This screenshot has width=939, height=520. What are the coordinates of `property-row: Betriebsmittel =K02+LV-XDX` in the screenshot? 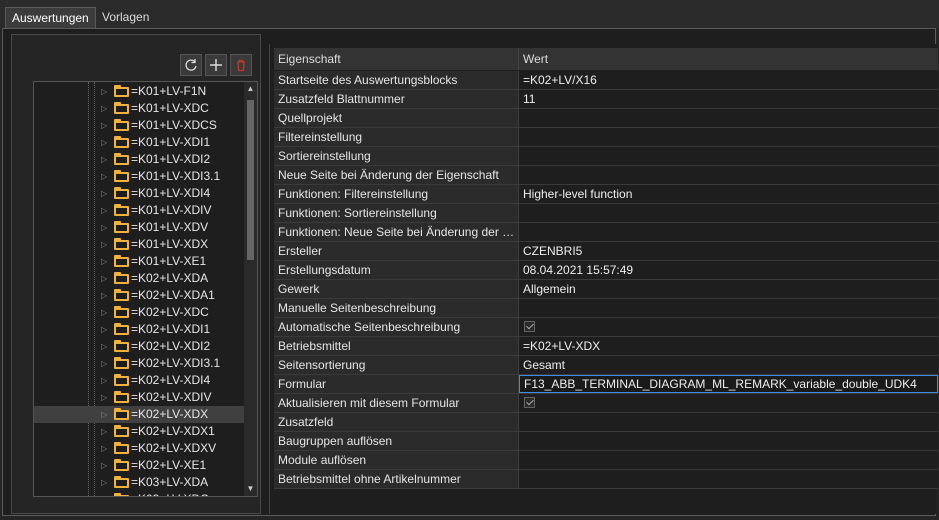 It's located at (606, 346).